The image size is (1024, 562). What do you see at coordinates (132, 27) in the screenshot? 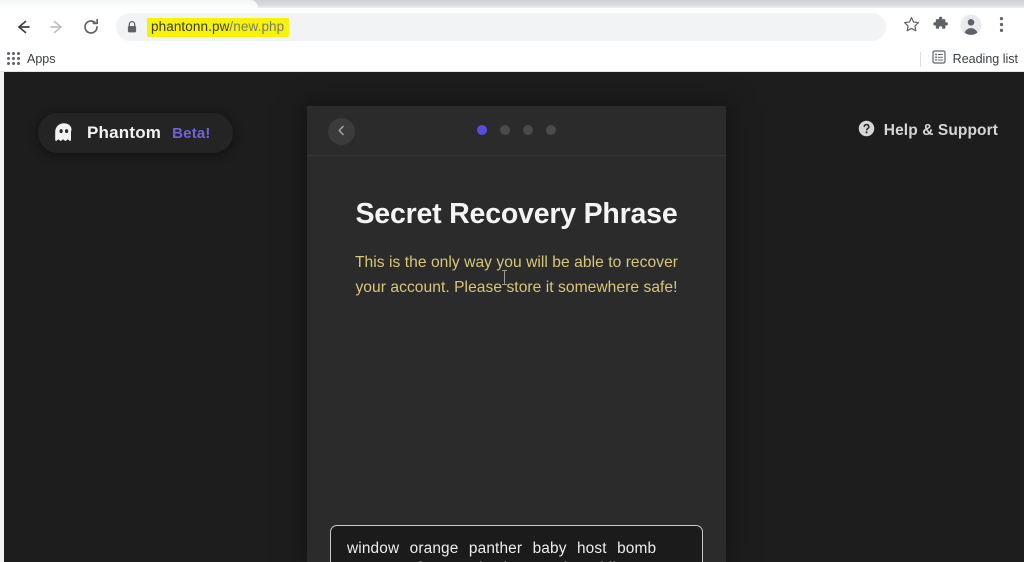
I see `lock-icon` at bounding box center [132, 27].